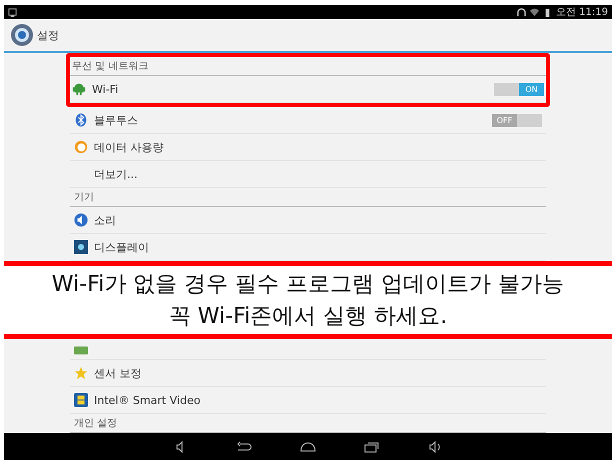 The image size is (616, 462). I want to click on notice-text: Wi-Fi가 없을 경우 필수 프로그램 업데이트가 불가능, so click(308, 285).